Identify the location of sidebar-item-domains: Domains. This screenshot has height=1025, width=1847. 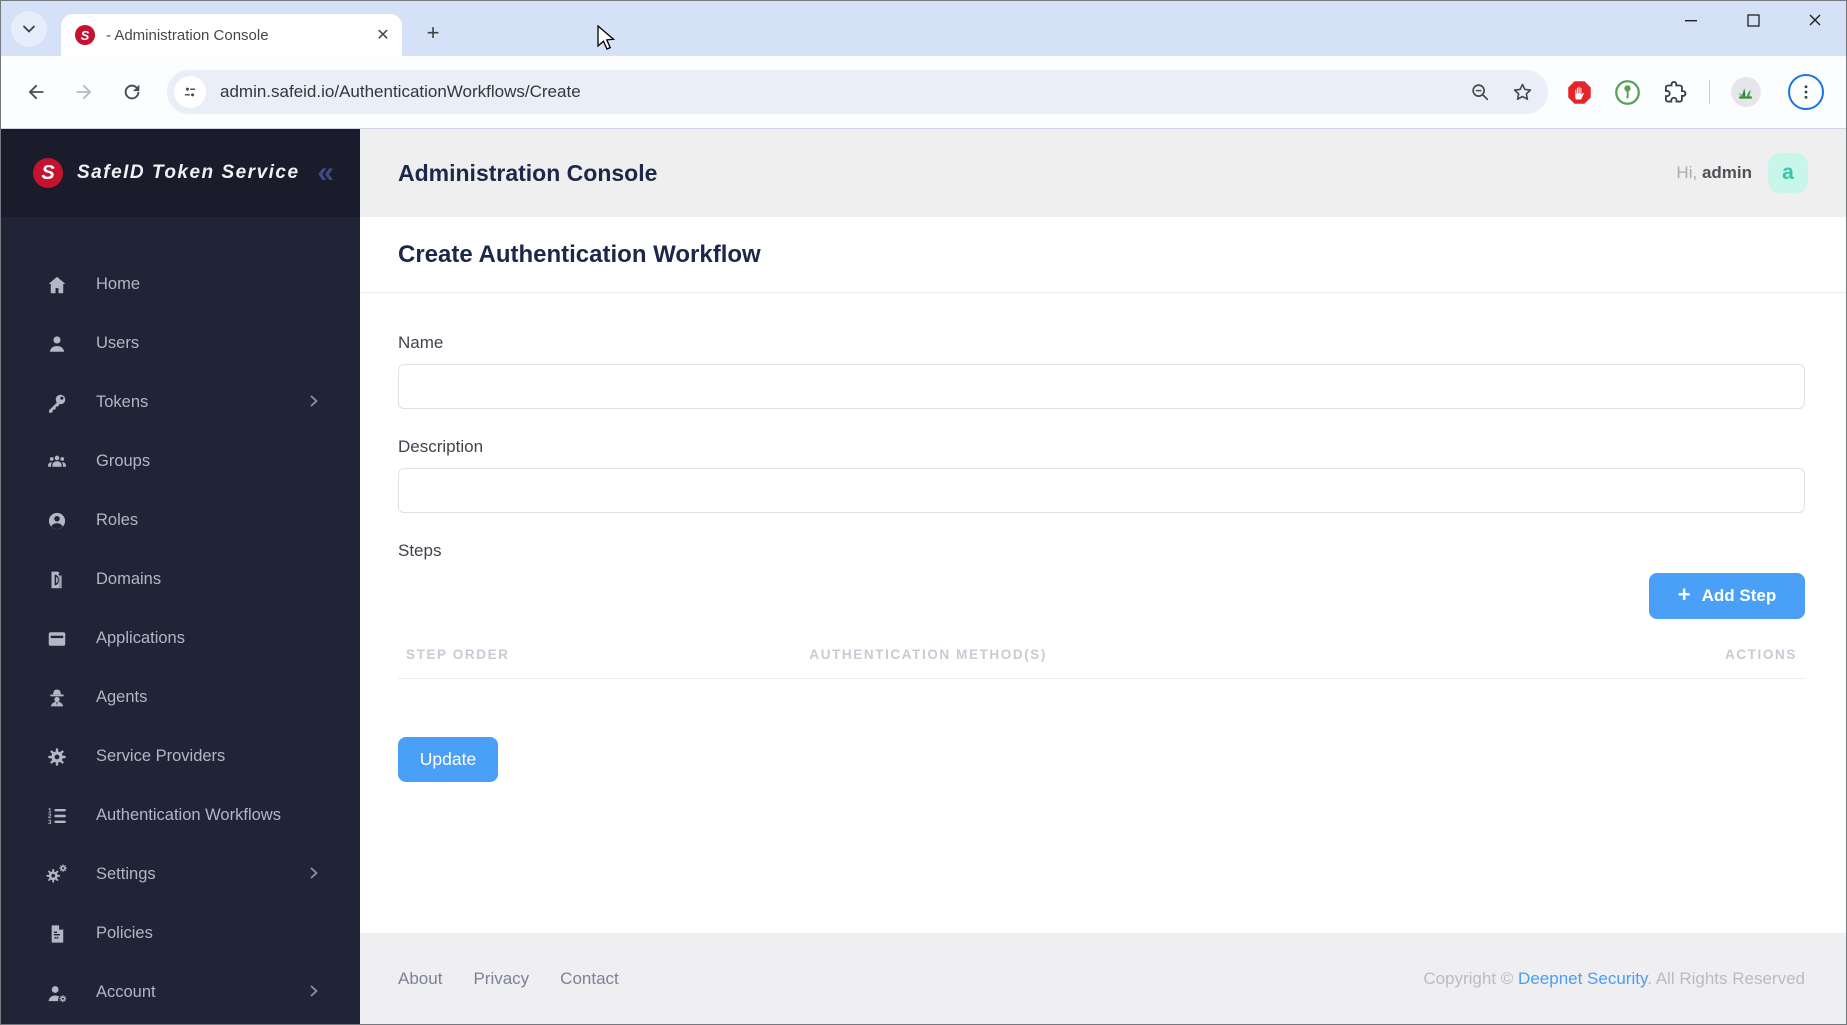
(180, 579).